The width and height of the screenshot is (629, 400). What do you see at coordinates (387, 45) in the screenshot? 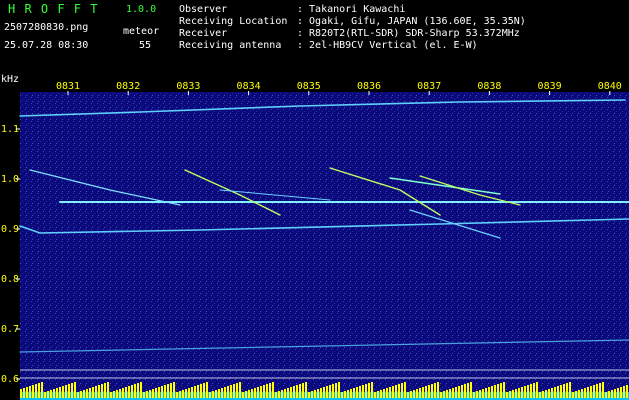
I see `info-value-antenna: : 2el-HB9CV Vertical (el. E-W)` at bounding box center [387, 45].